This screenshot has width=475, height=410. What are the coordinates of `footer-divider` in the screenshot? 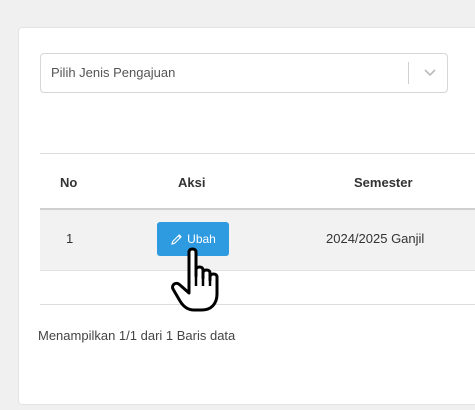 It's located at (257, 304).